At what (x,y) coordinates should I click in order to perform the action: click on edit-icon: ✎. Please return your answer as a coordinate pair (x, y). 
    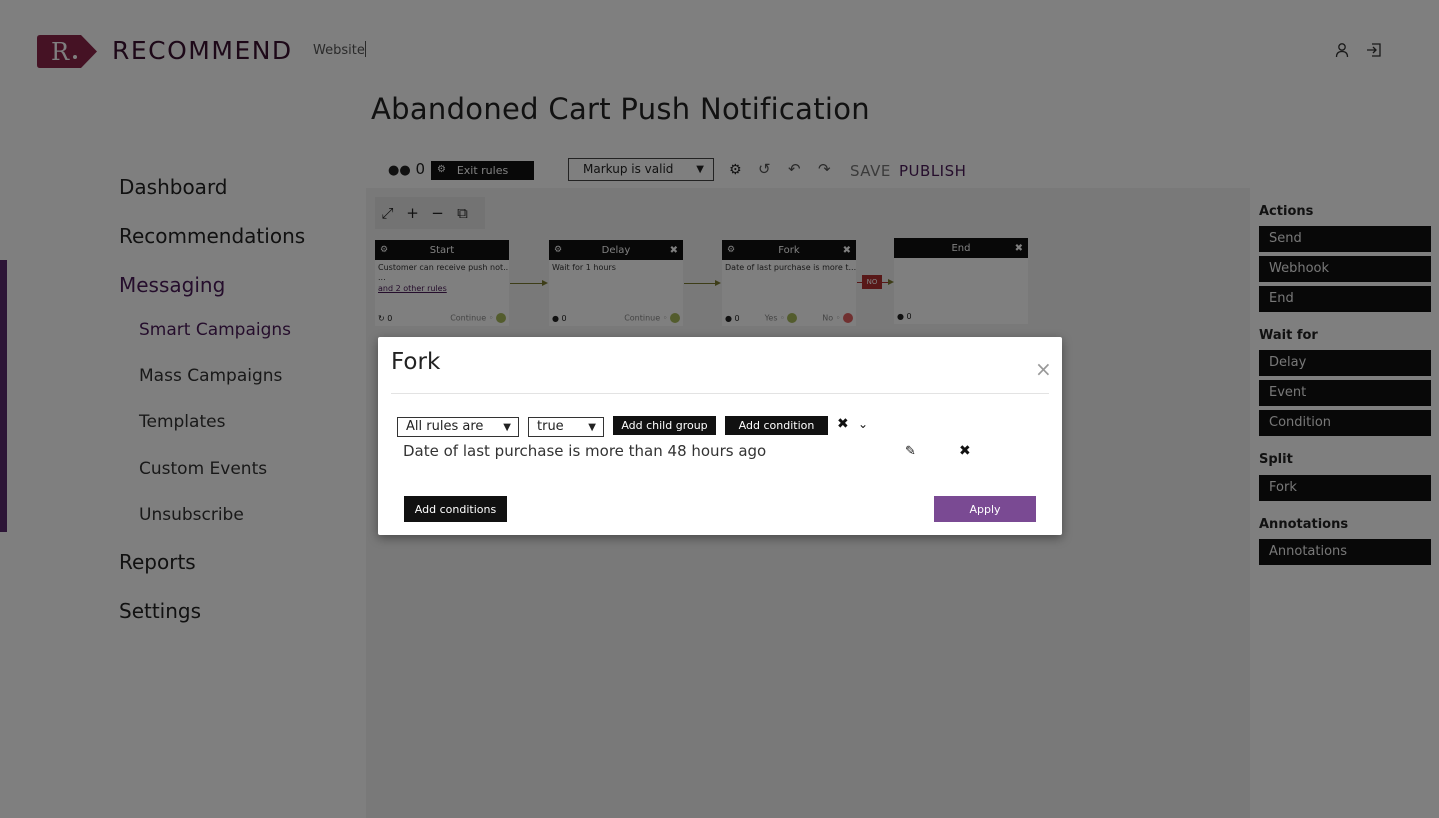
    Looking at the image, I should click on (910, 451).